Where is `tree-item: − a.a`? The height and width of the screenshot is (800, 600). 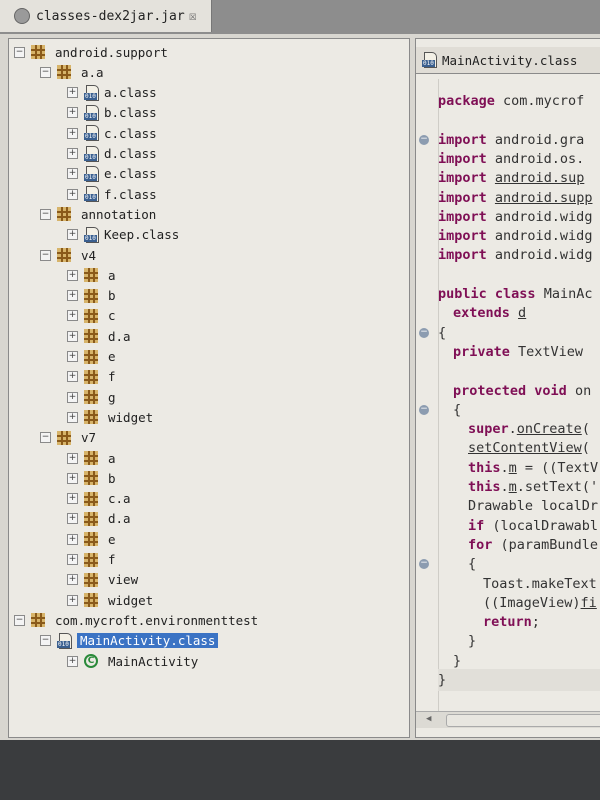
tree-item: − a.a is located at coordinates (72, 72).